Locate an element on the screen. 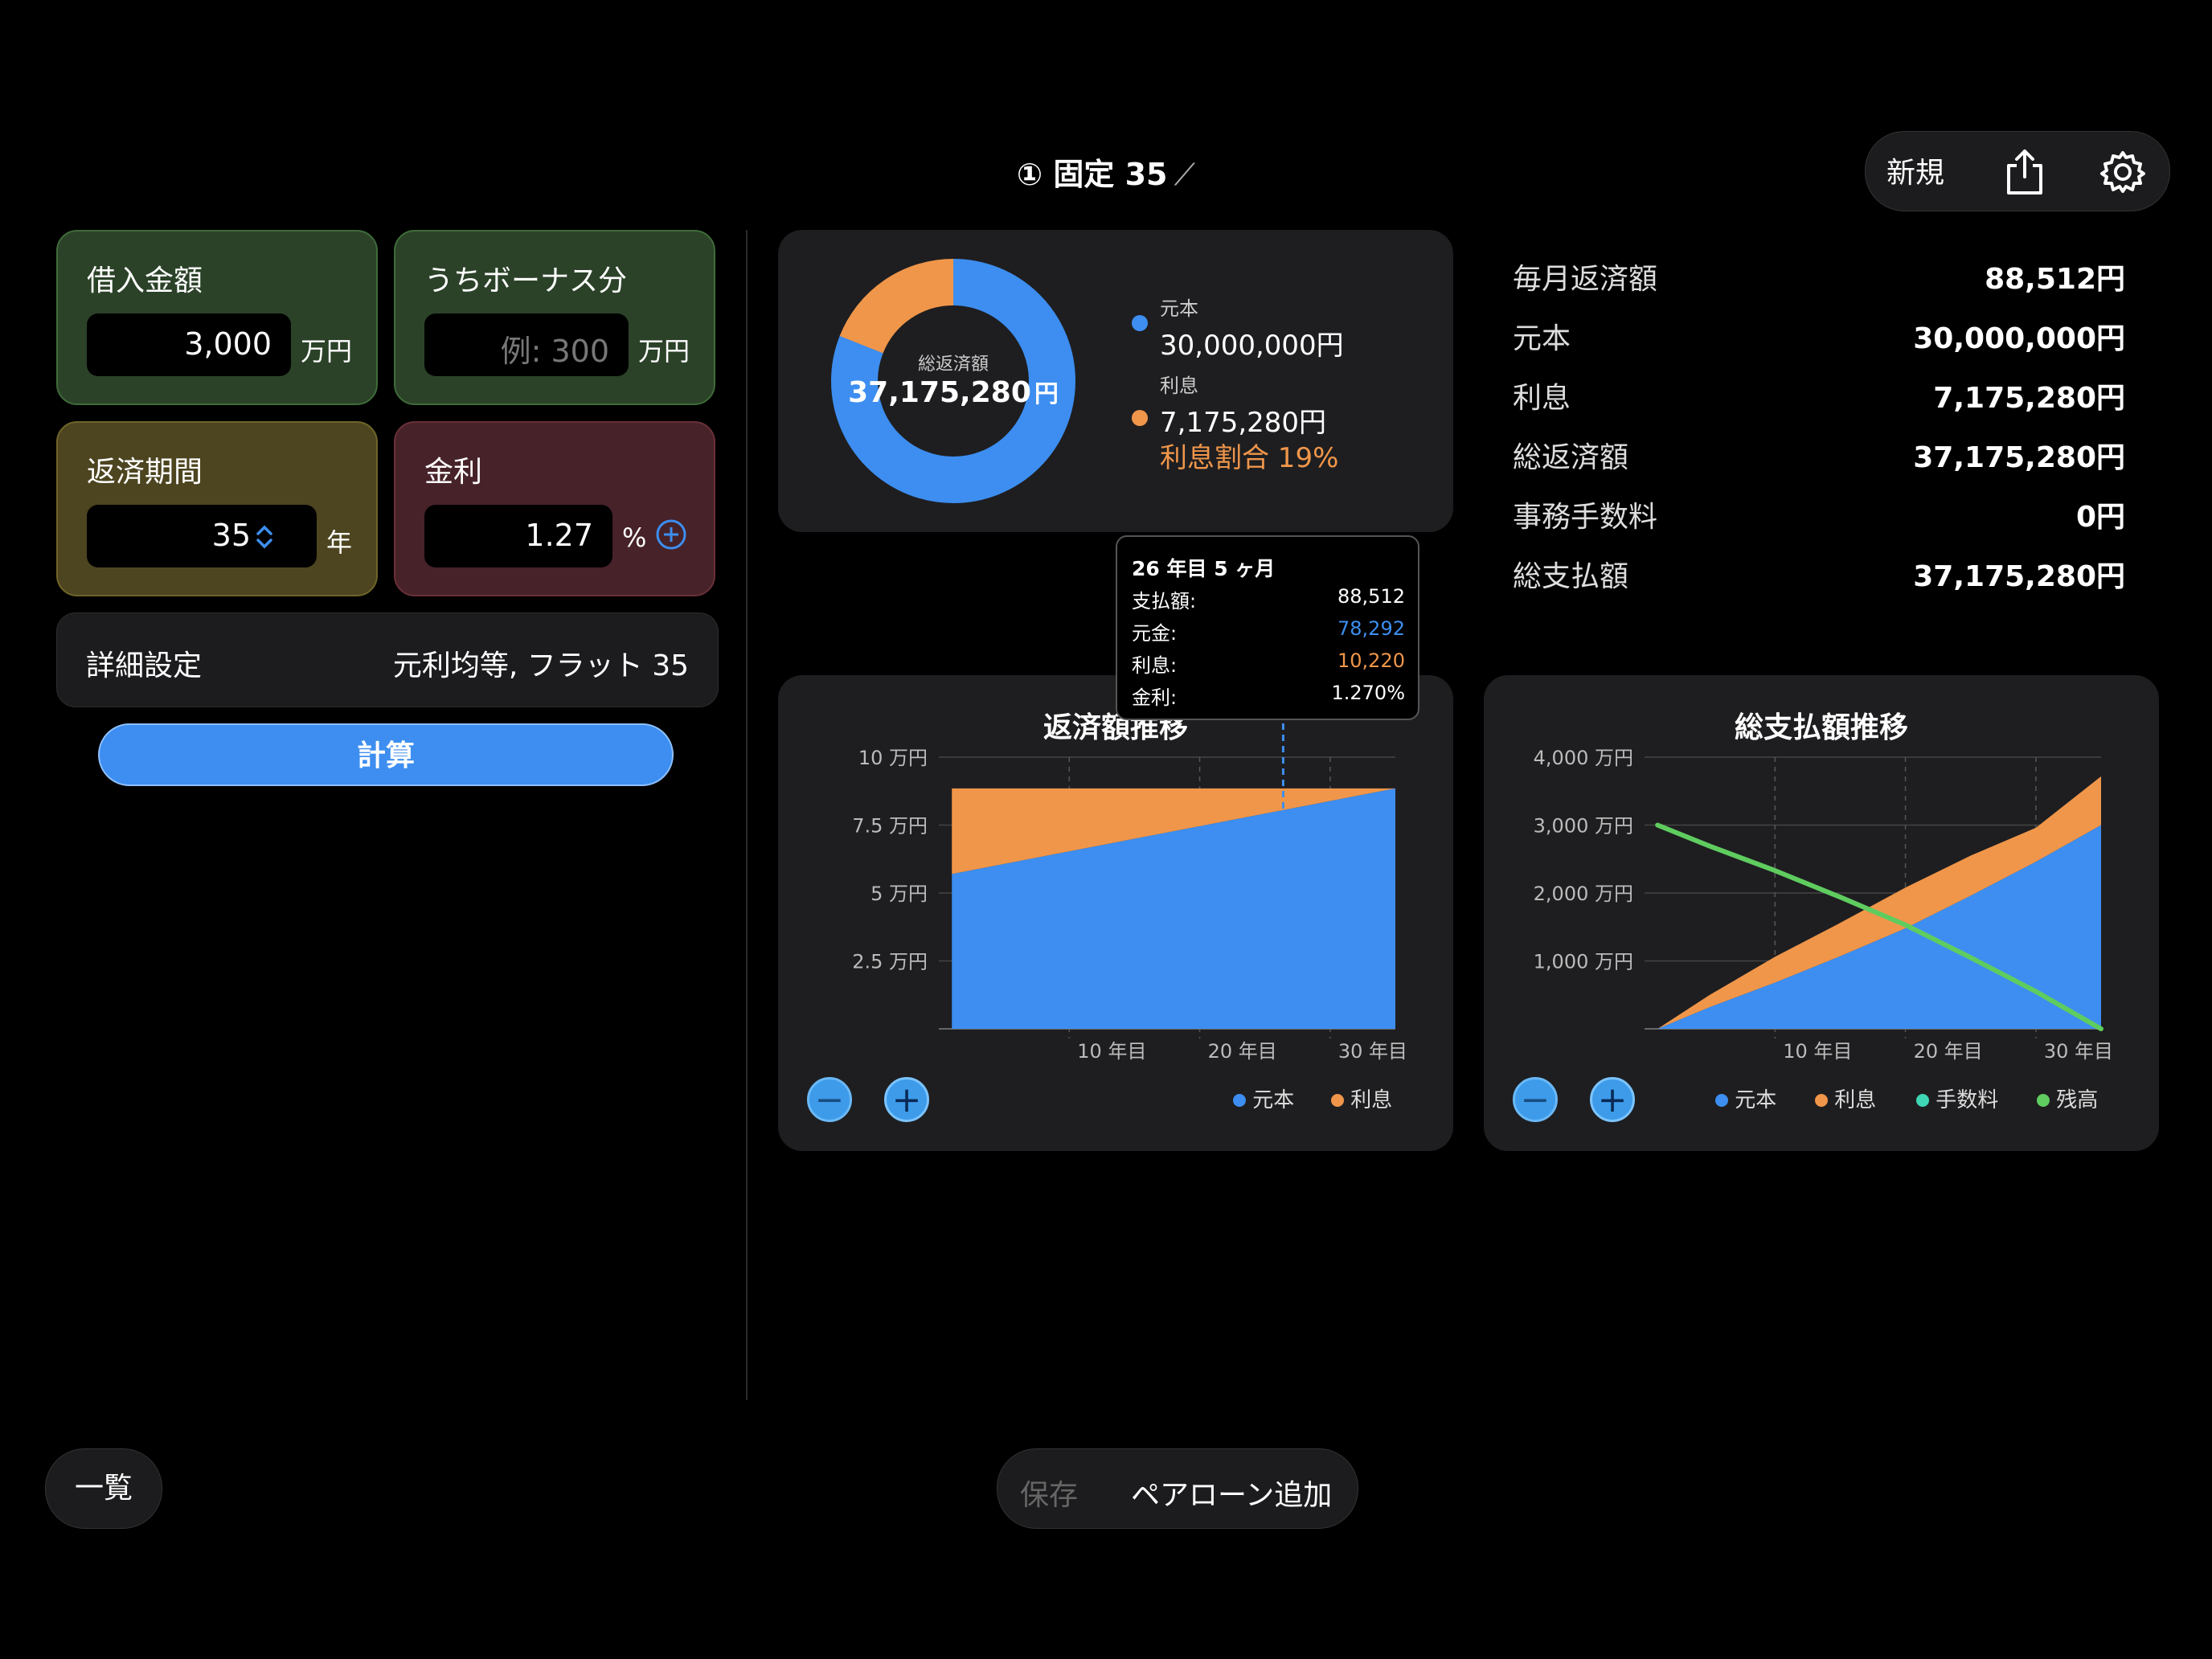 The image size is (2212, 1659). loan-amount-input: 3,000 is located at coordinates (189, 344).